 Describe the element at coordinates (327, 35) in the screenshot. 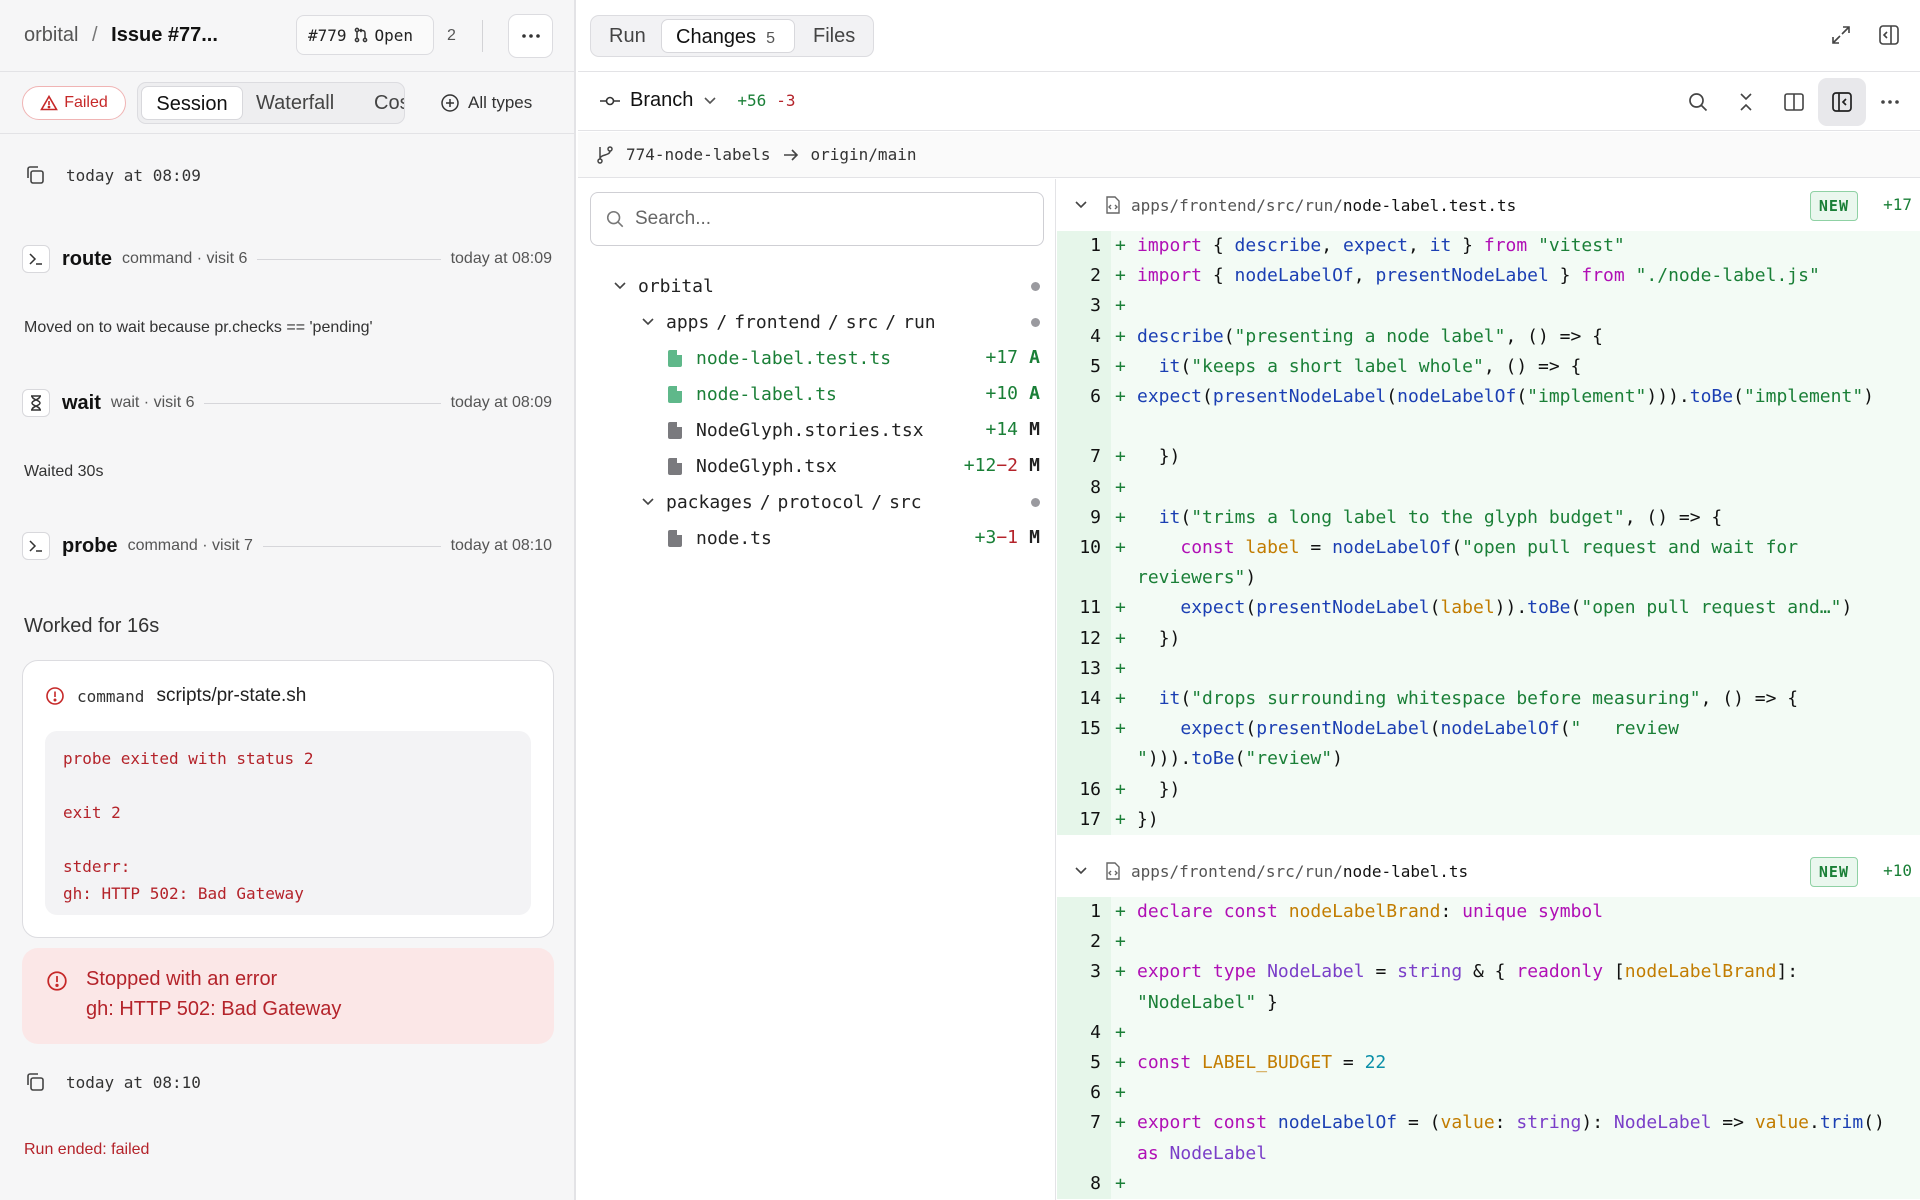

I see `issue-number: #779` at that location.